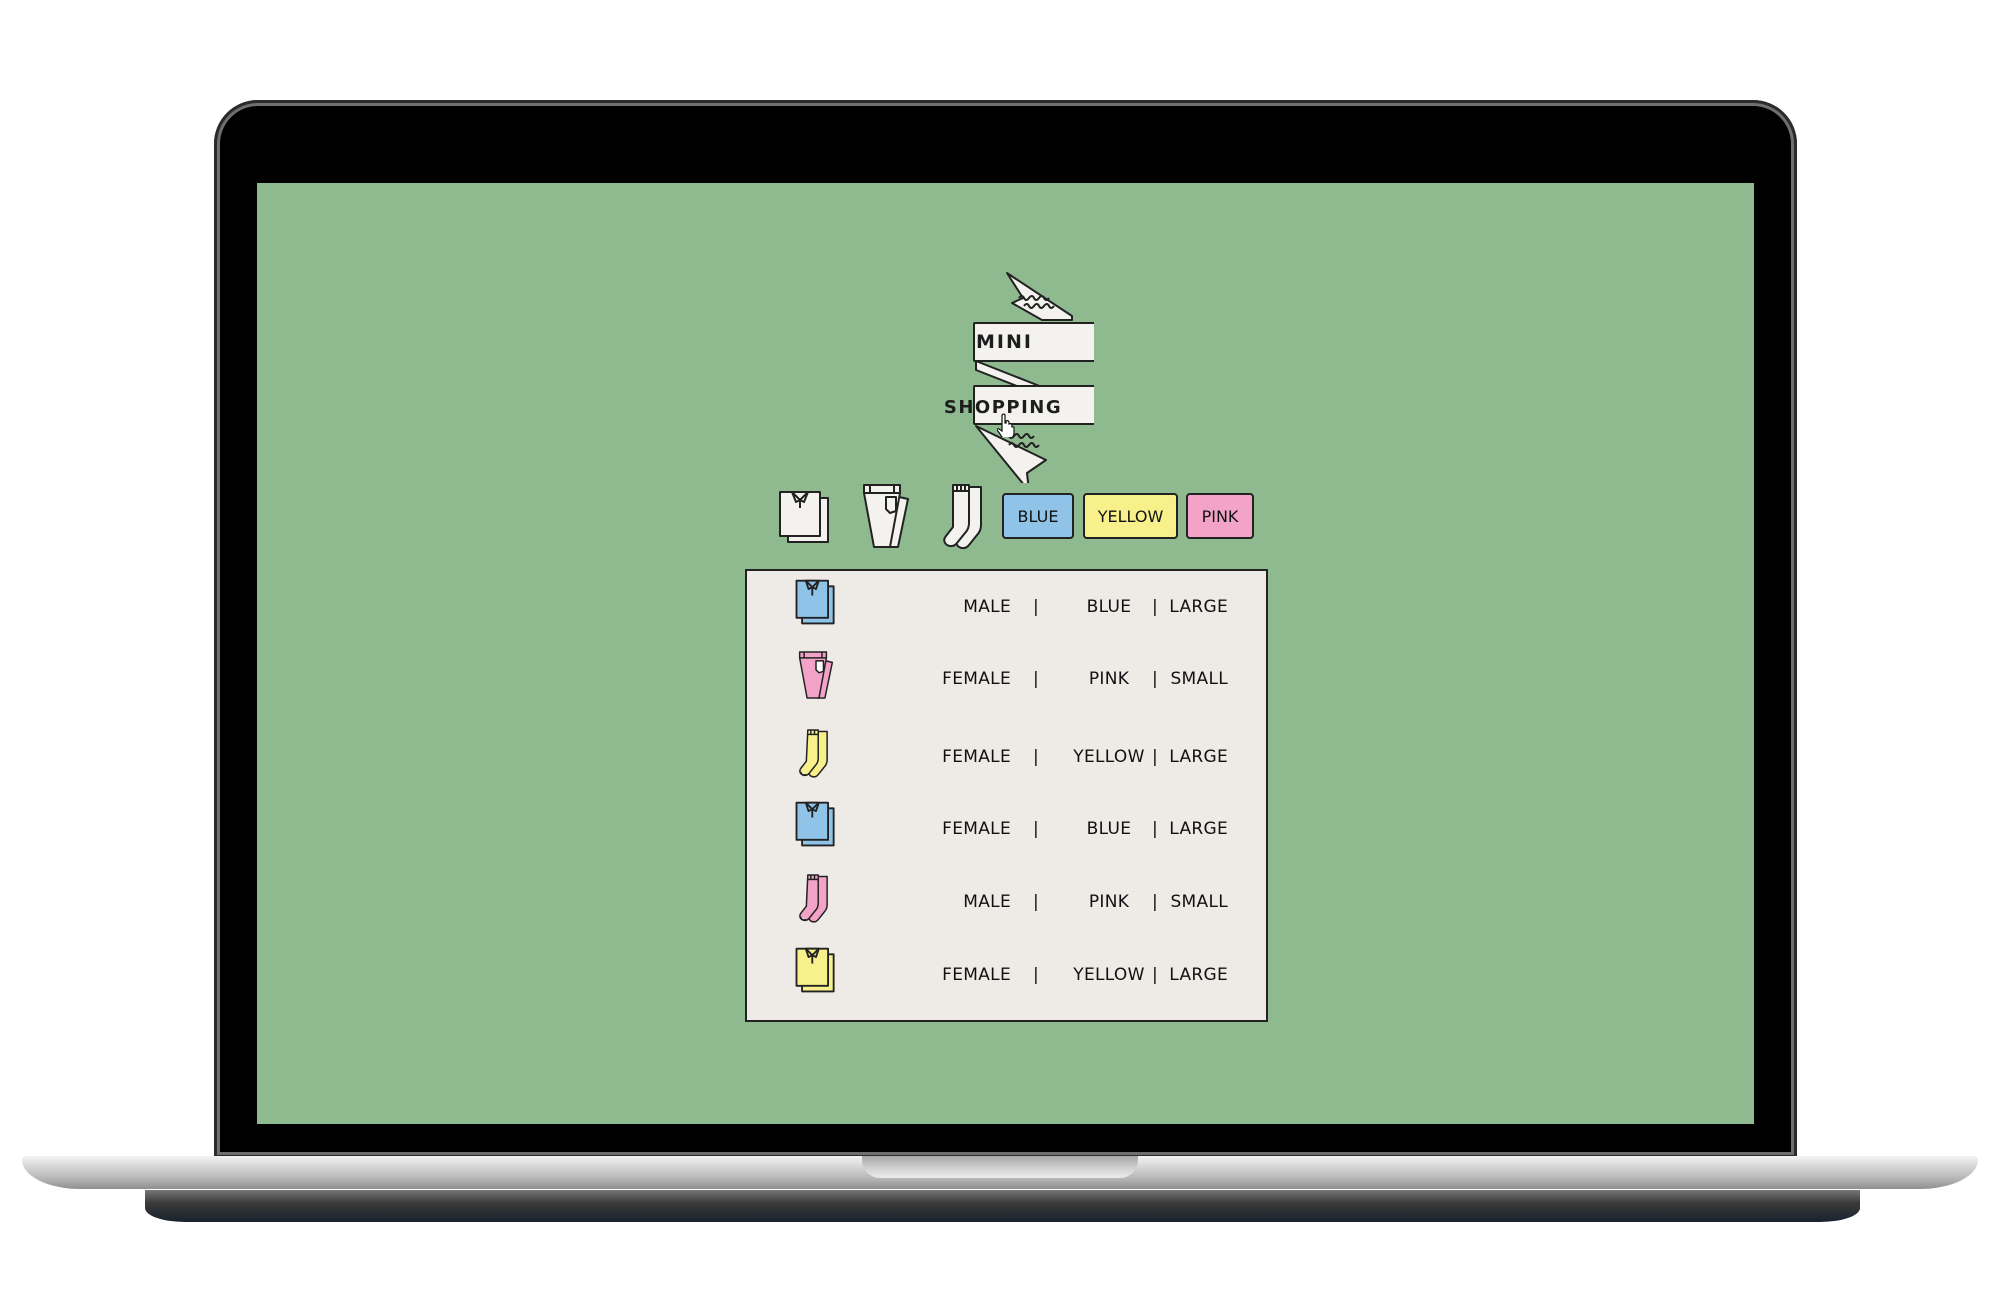 Image resolution: width=2000 pixels, height=1300 pixels. Describe the element at coordinates (1002, 1206) in the screenshot. I see `laptop-base-shadow` at that location.